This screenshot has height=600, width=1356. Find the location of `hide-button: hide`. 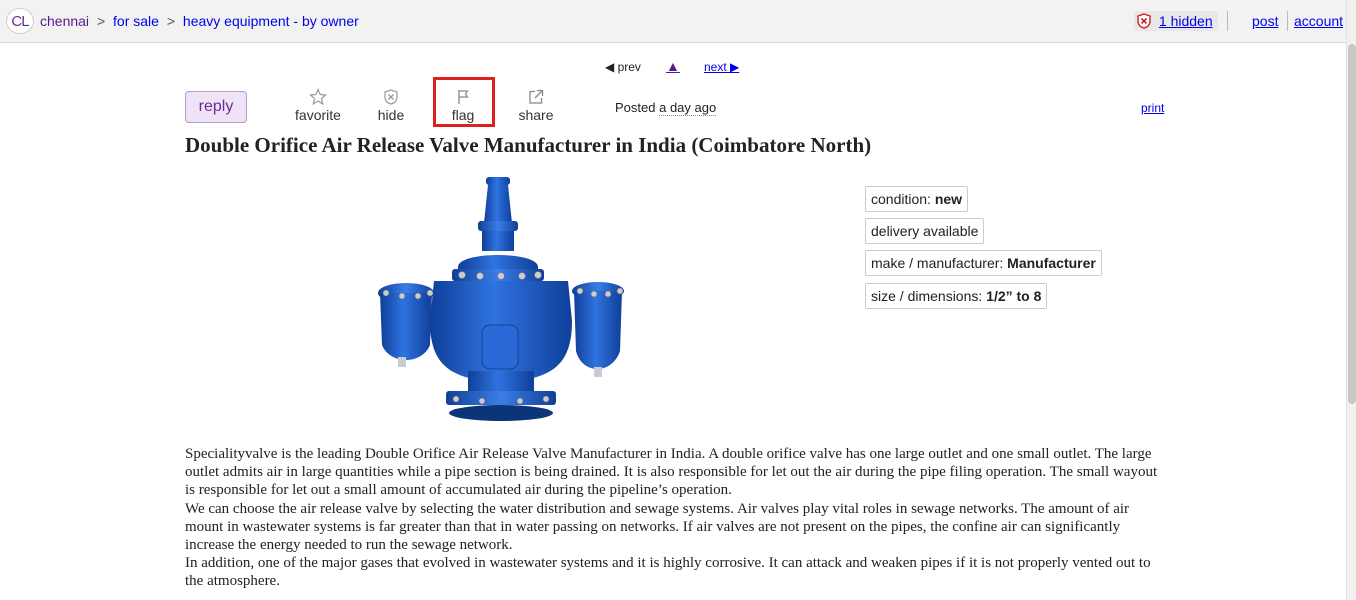

hide-button: hide is located at coordinates (391, 105).